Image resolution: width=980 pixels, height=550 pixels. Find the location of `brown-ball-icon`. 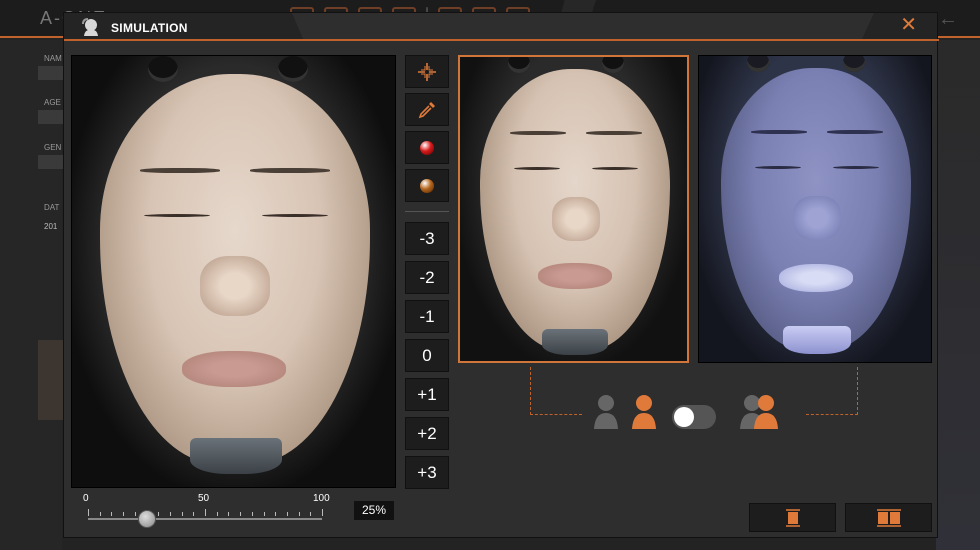

brown-ball-icon is located at coordinates (427, 185).